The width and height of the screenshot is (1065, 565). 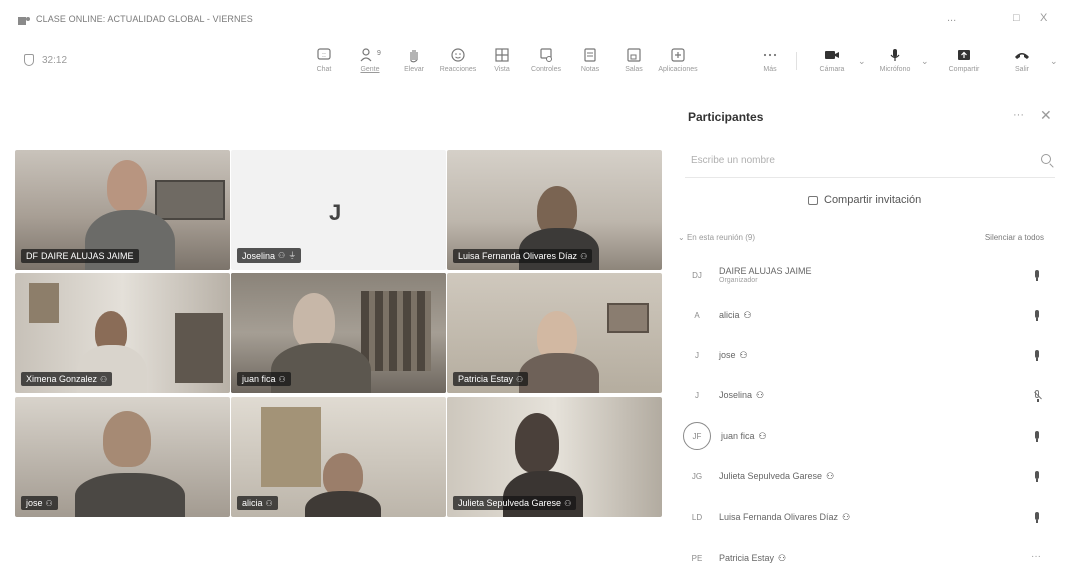 I want to click on video-tile: Luisa Fernanda Olivares Díaz ⚇, so click(x=554, y=210).